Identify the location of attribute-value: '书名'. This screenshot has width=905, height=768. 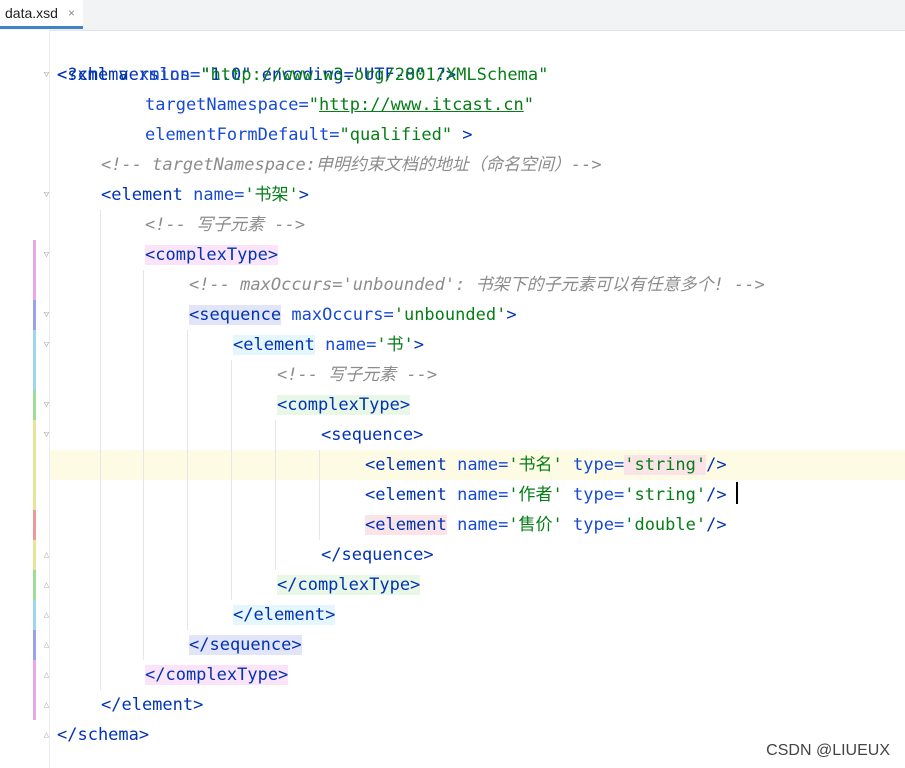
(535, 465).